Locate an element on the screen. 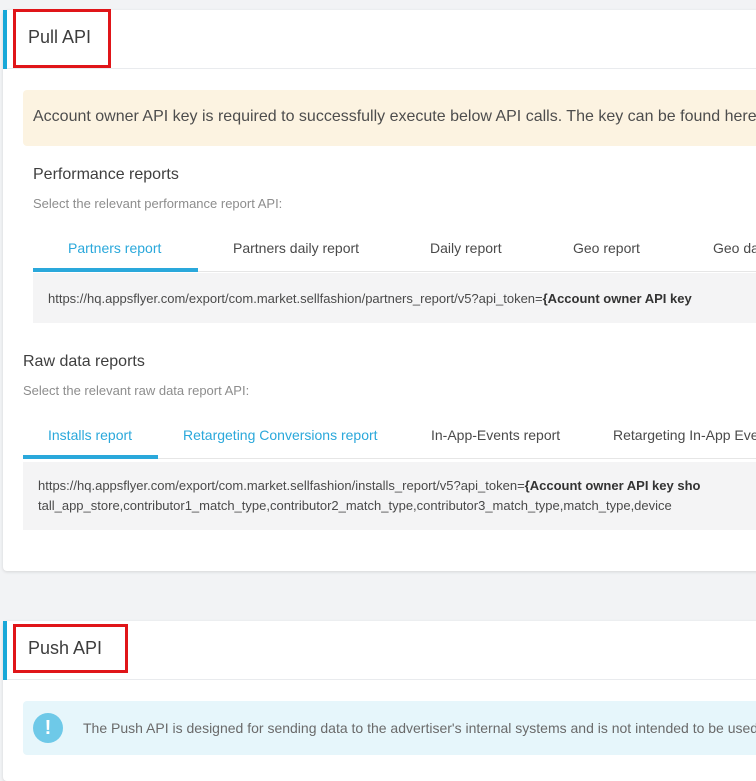  pull-api-header: Pull API is located at coordinates (379, 39).